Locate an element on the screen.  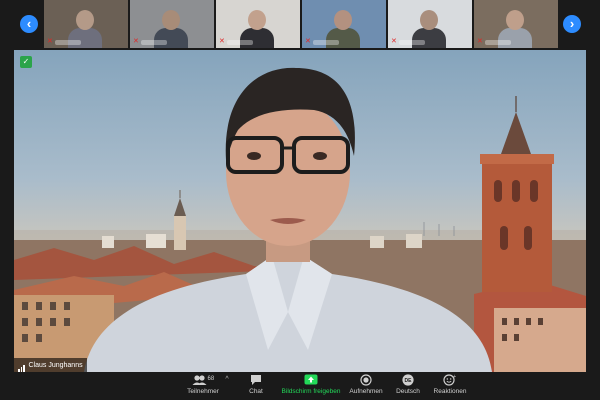
chat-icon is located at coordinates (256, 380).